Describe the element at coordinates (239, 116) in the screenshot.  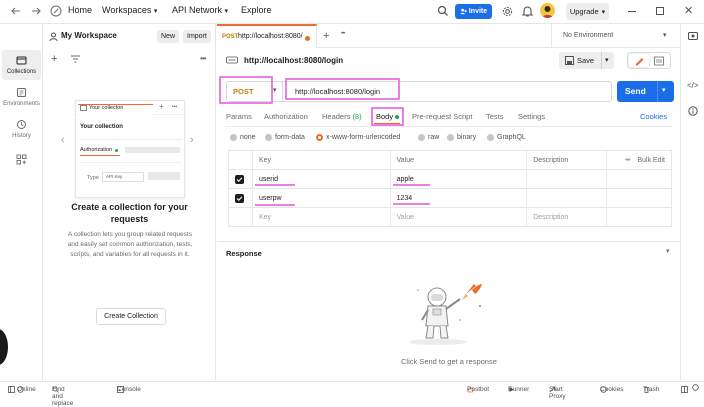
I see `tab-params: Params` at that location.